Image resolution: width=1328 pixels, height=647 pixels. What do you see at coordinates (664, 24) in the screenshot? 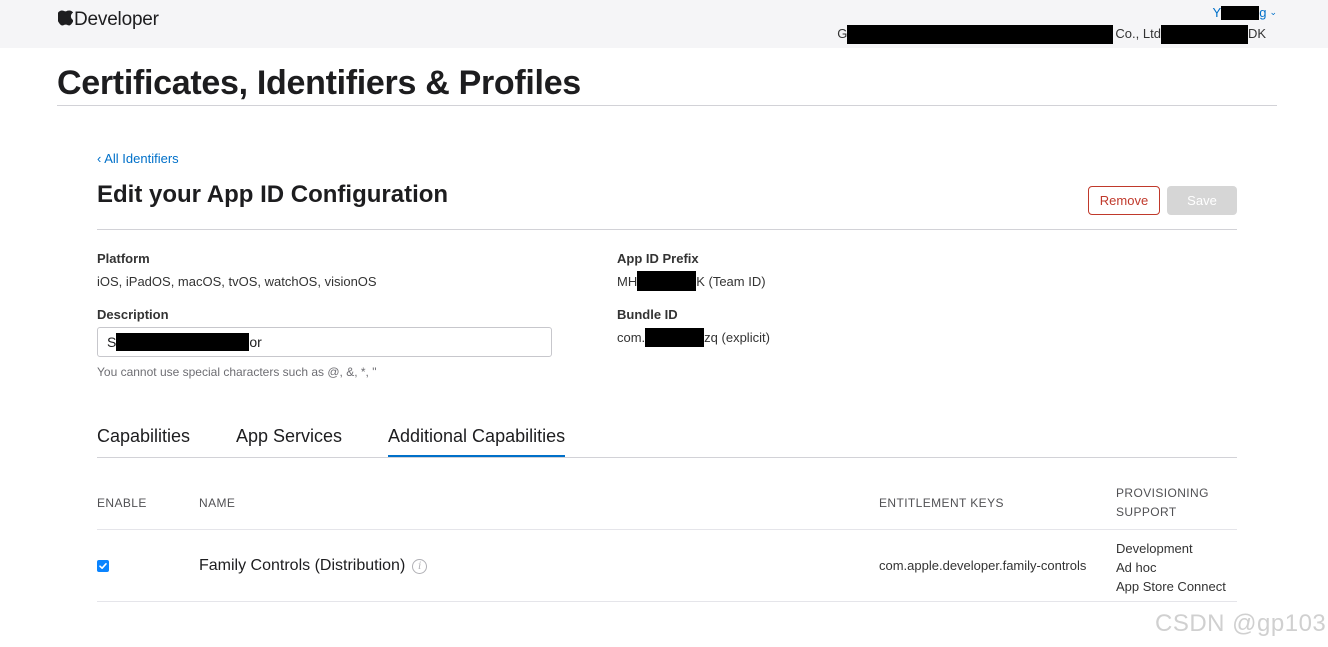
I see `global-header: Developer Y g ⌄ G Co., Ltd DK` at bounding box center [664, 24].